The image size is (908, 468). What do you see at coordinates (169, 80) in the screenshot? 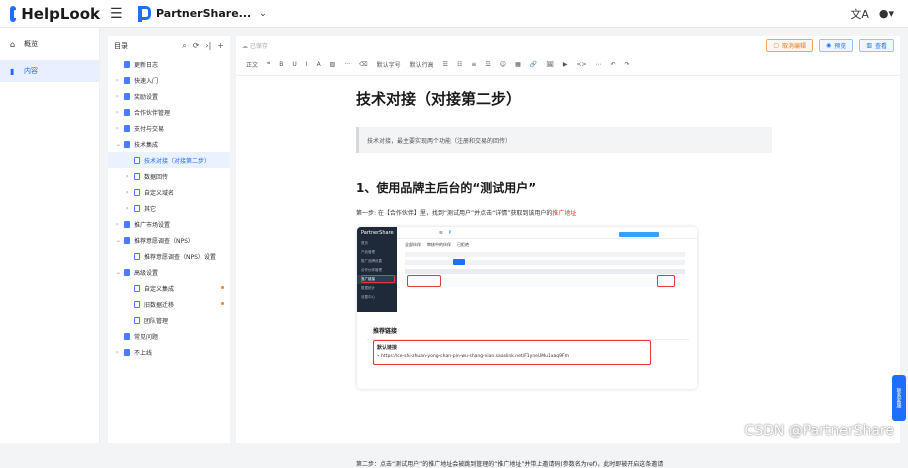
I see `tree-item: ›快速入门` at bounding box center [169, 80].